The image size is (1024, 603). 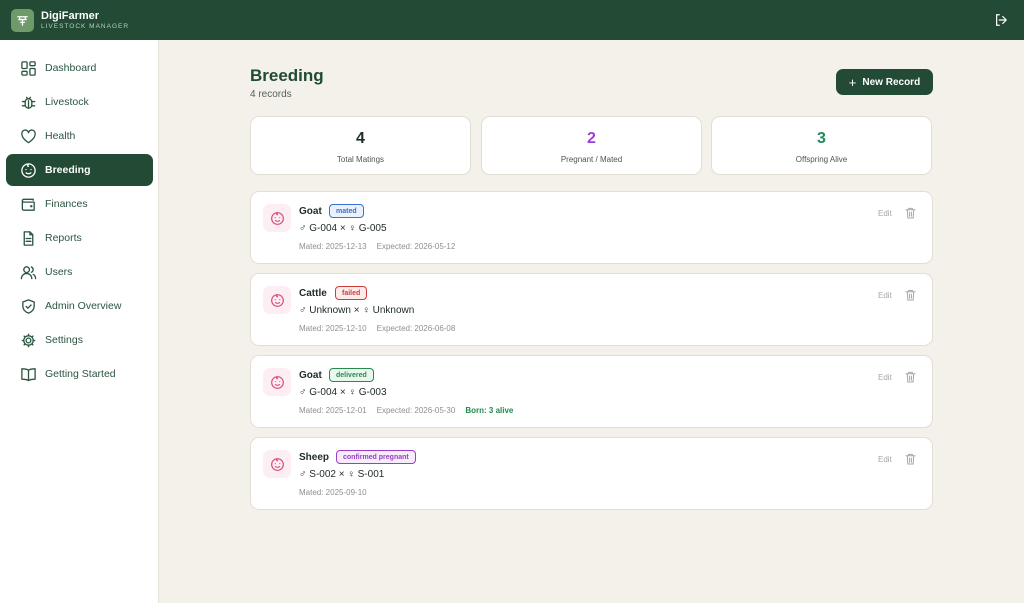 What do you see at coordinates (70, 16) in the screenshot?
I see `brand-name: DigiFarmer` at bounding box center [70, 16].